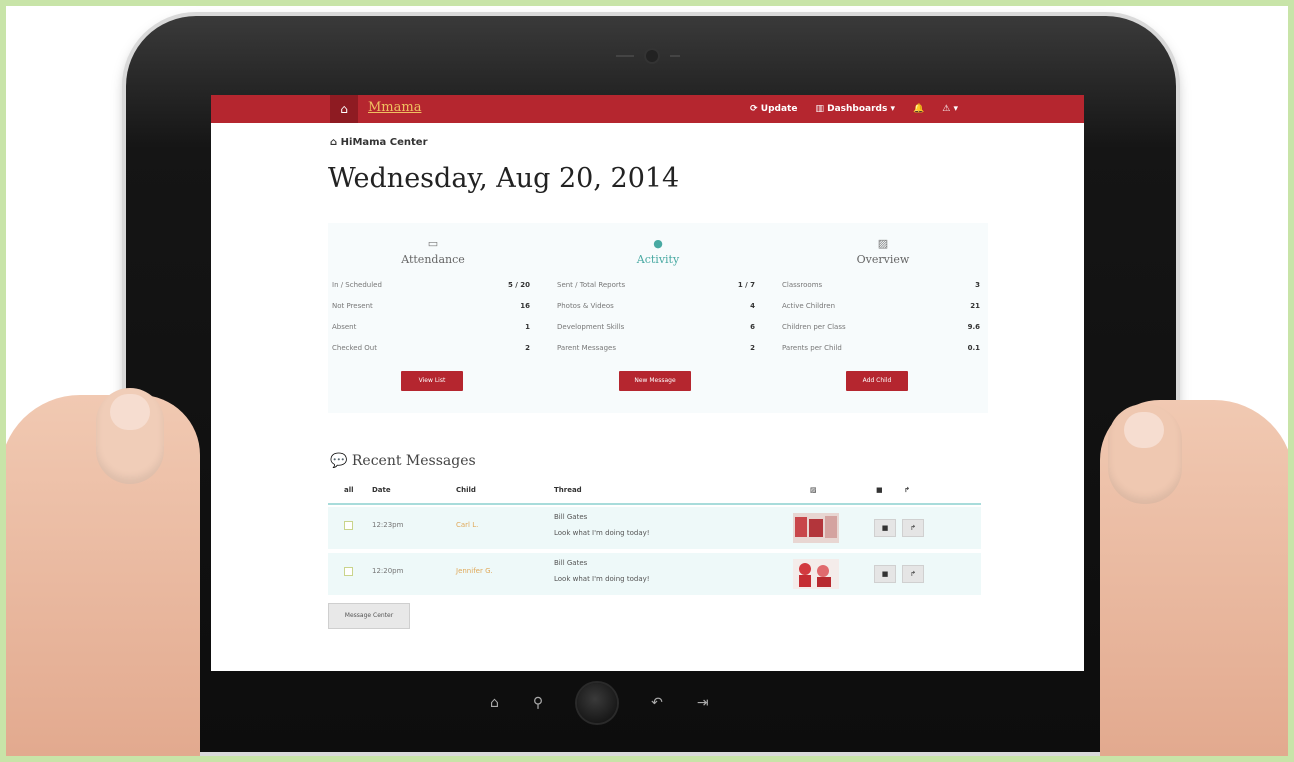  Describe the element at coordinates (973, 348) in the screenshot. I see `stat-value: 0.1` at that location.